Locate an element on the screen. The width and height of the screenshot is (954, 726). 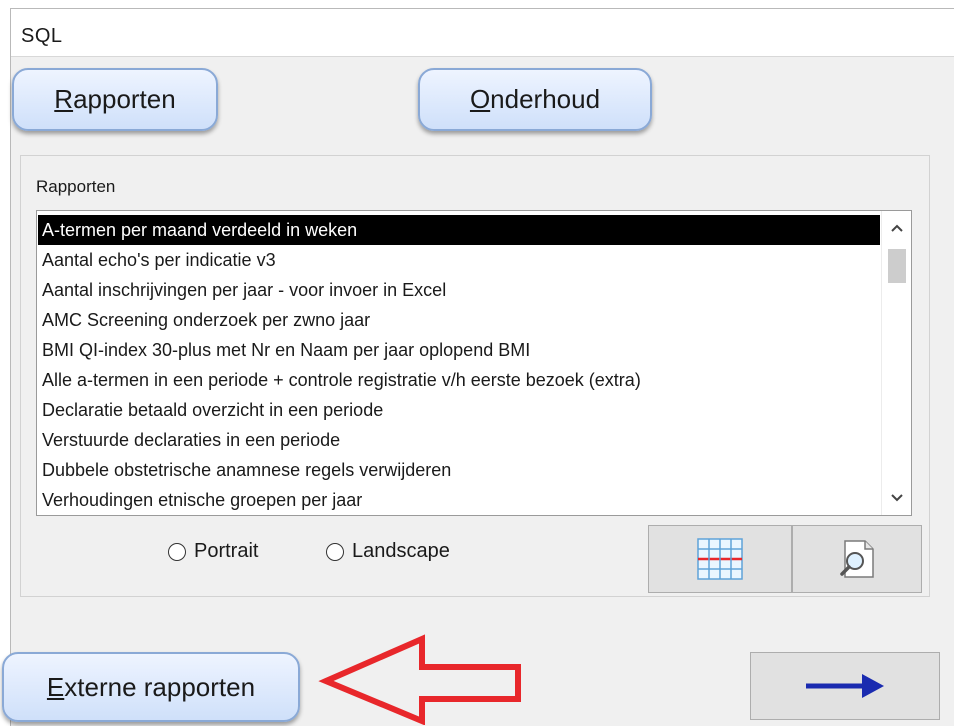
list-item: A-termen per maand verdeeld in weken is located at coordinates (459, 230).